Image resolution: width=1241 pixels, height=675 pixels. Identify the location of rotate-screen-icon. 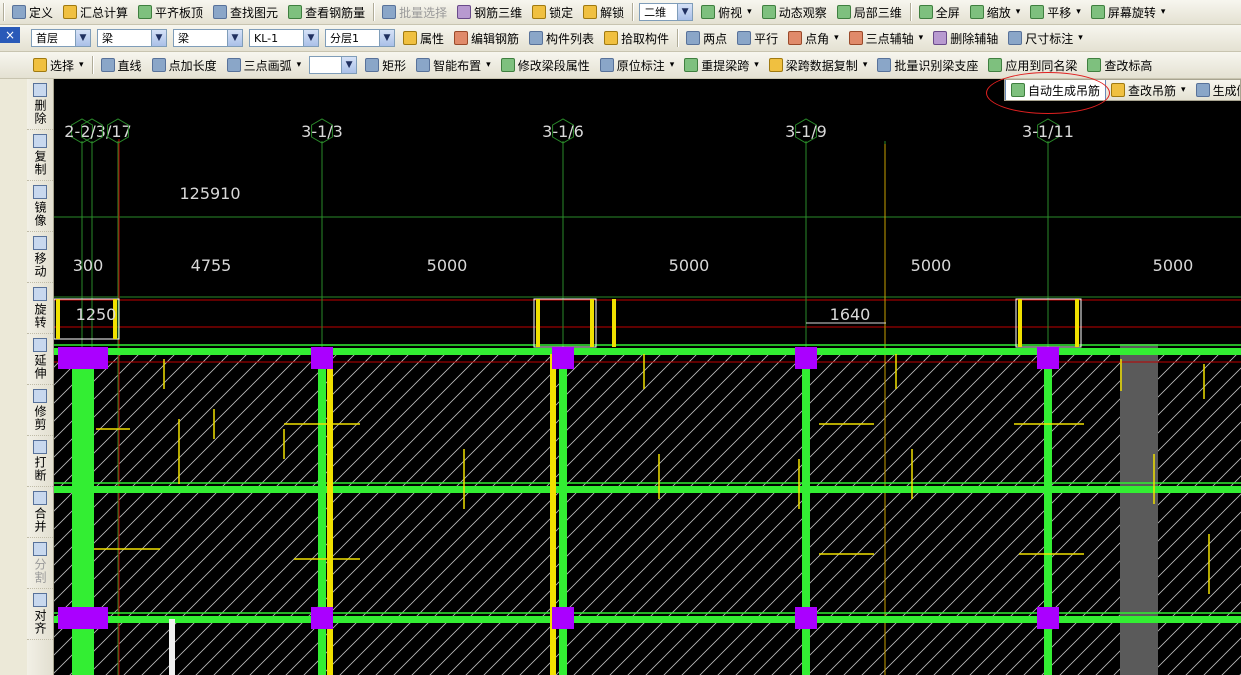
(1097, 12).